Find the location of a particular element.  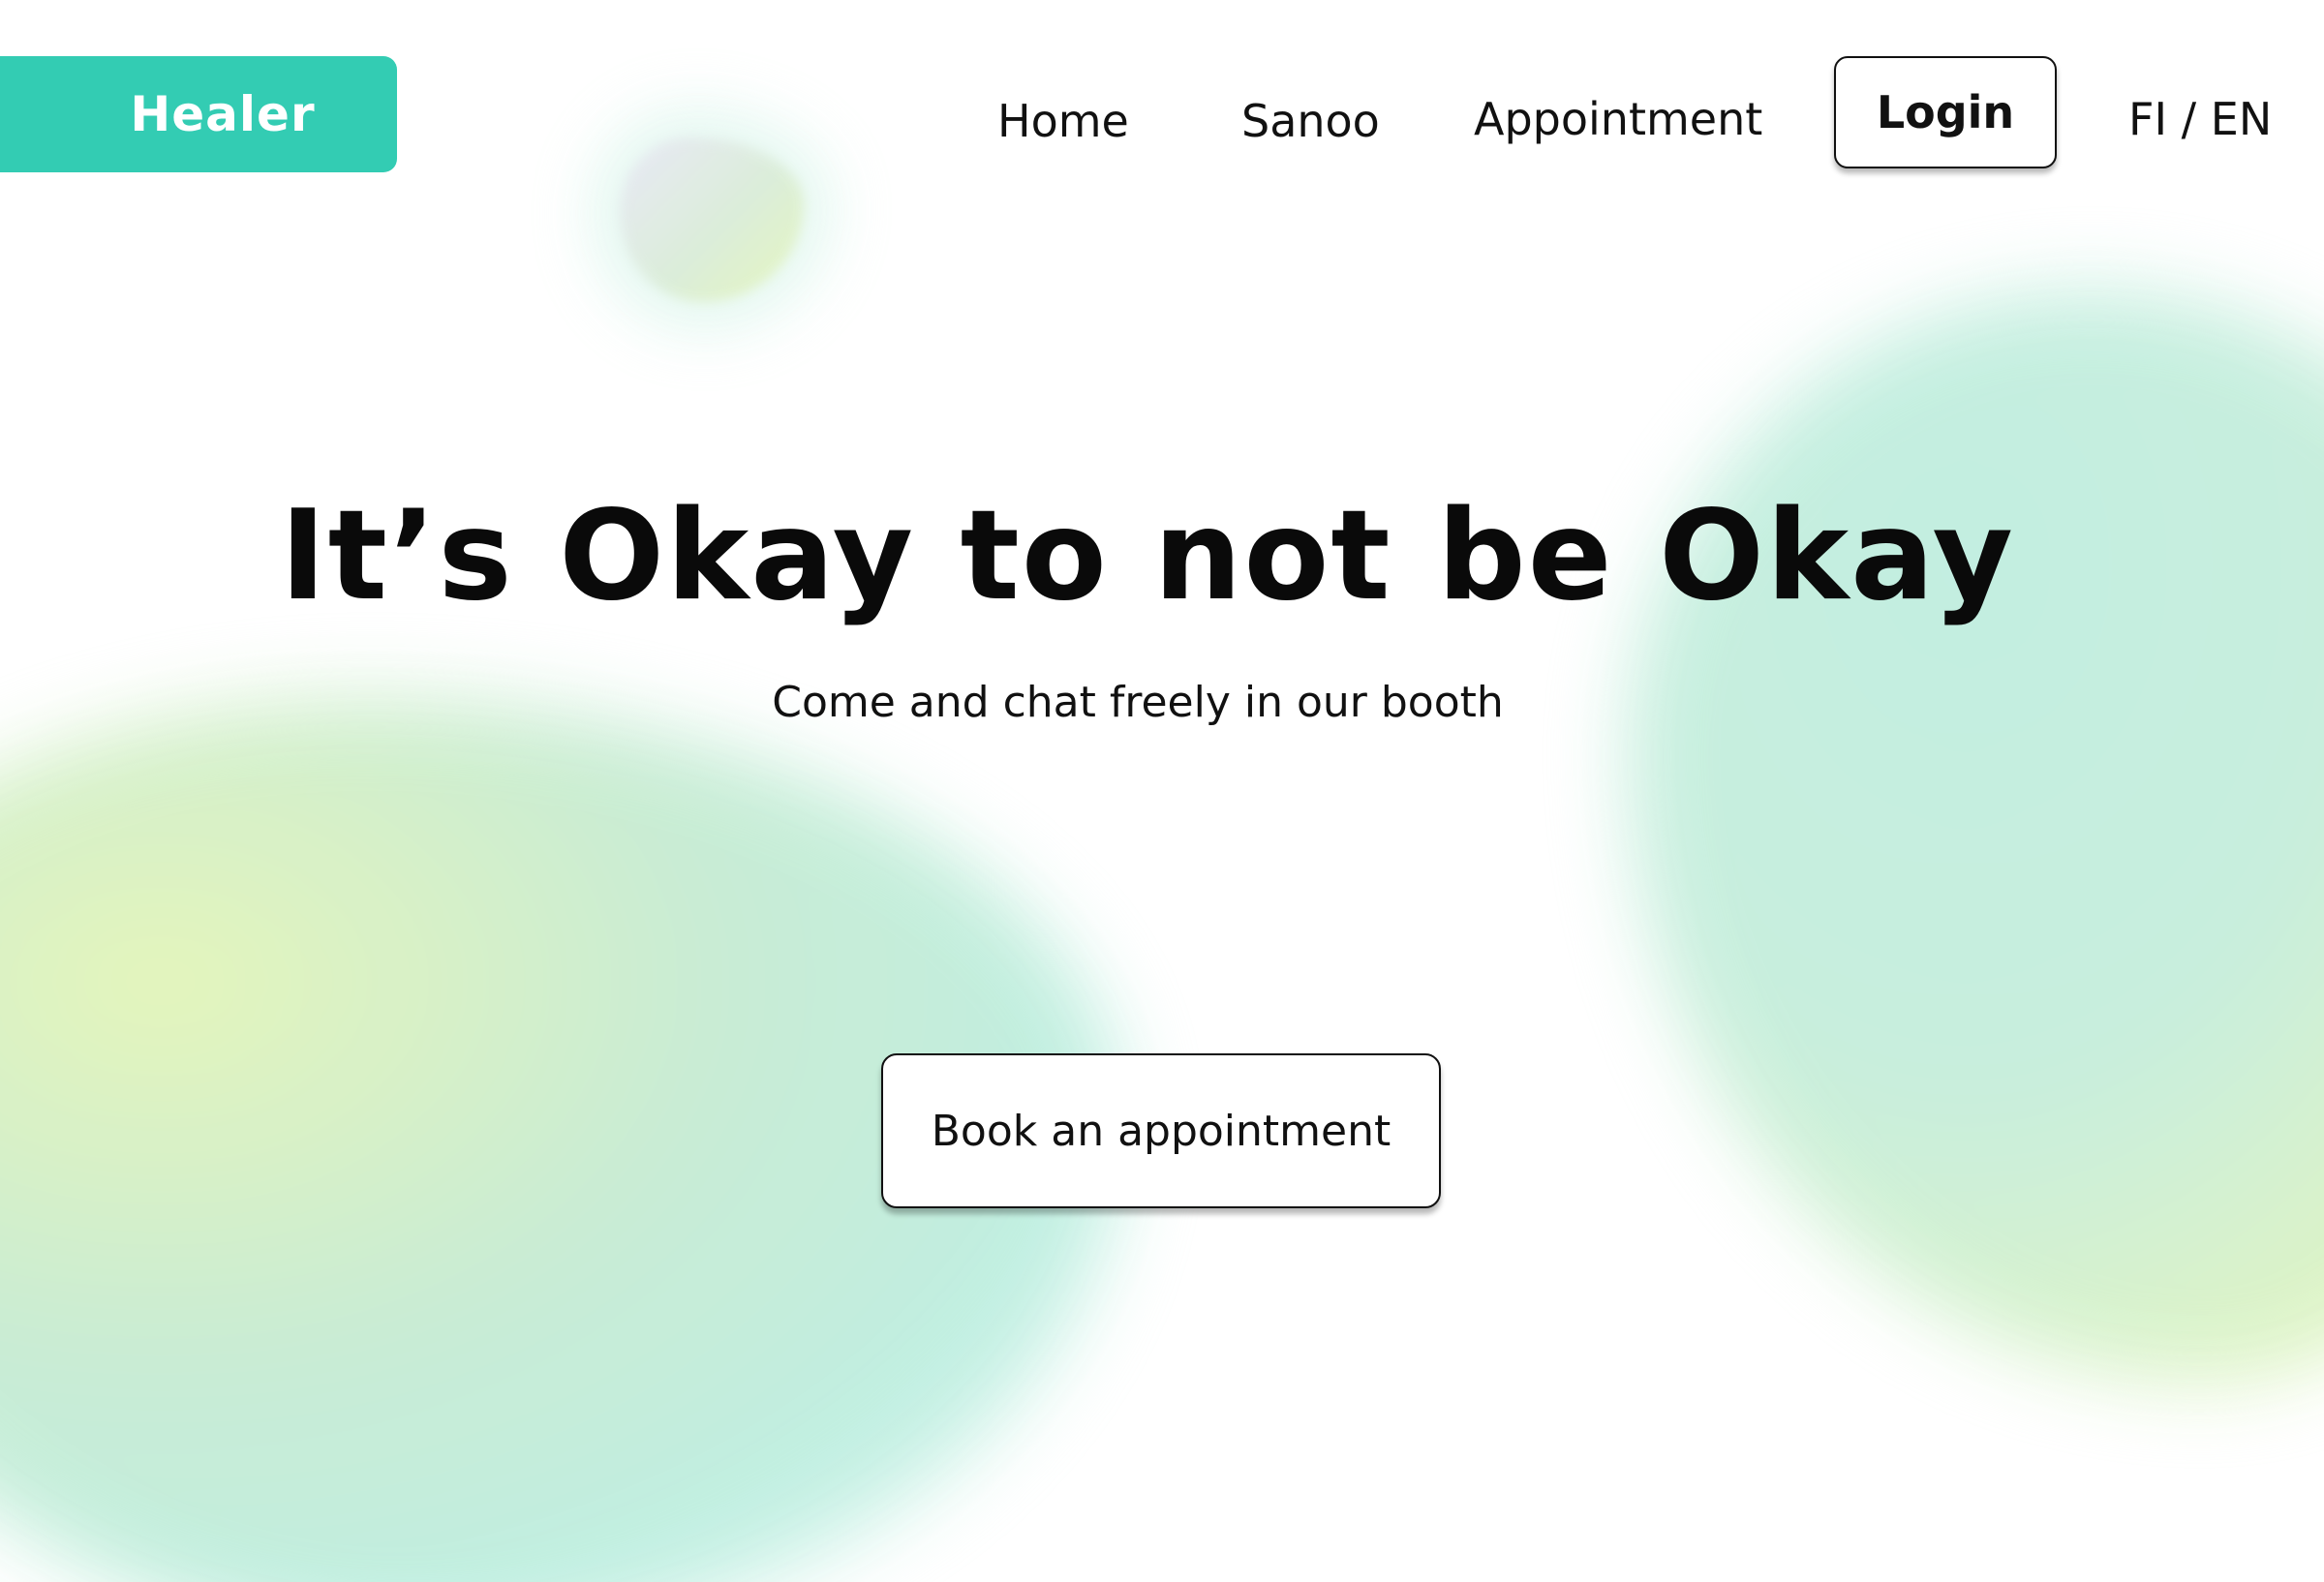

language-switch: FI / EN is located at coordinates (2200, 119).